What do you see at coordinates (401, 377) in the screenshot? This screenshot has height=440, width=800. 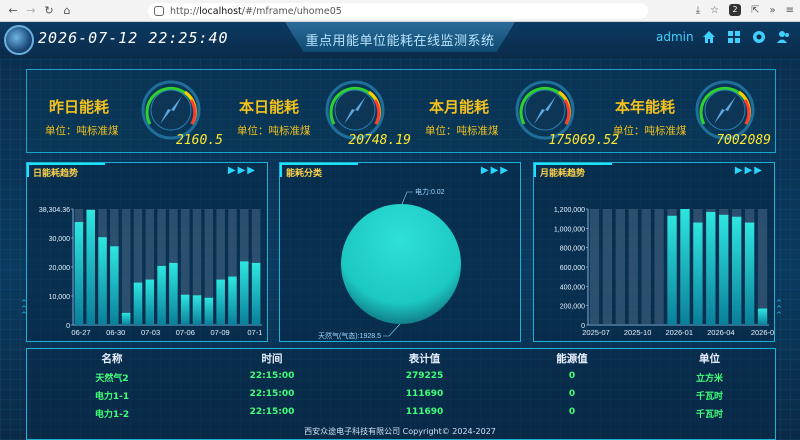 I see `table-row: 天然气2 22:15:00 279225 0 立方米` at bounding box center [401, 377].